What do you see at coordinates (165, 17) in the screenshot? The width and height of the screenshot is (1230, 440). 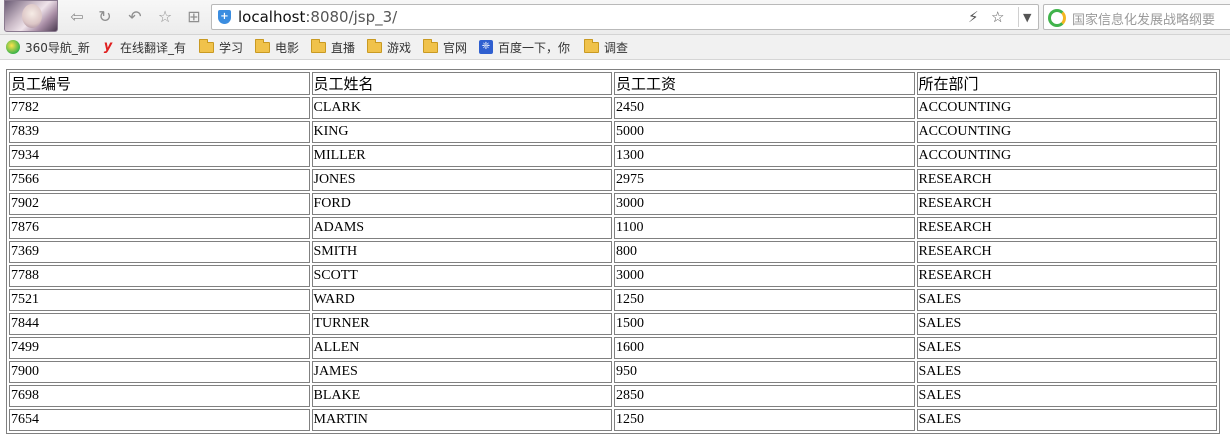 I see `favorite-icon: ☆` at bounding box center [165, 17].